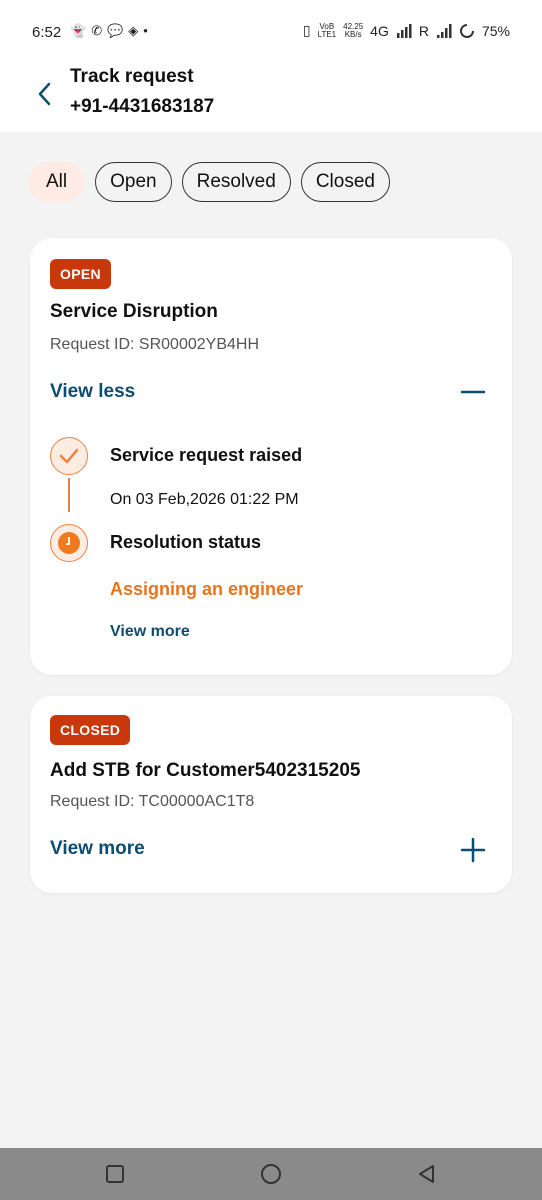 This screenshot has width=542, height=1200. What do you see at coordinates (97, 30) in the screenshot?
I see `whatsapp-icon: ✆` at bounding box center [97, 30].